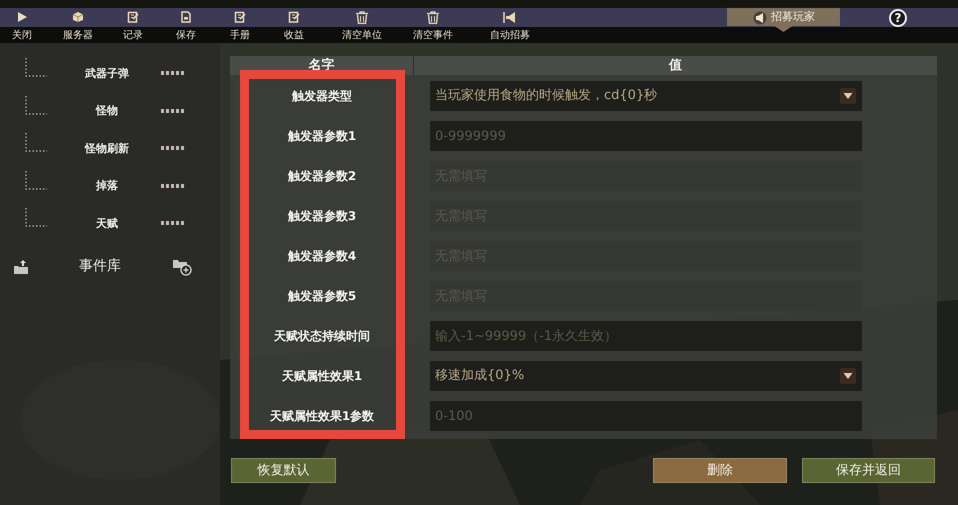  Describe the element at coordinates (646, 376) in the screenshot. I see `dropdown: 移速加成{0}%` at that location.